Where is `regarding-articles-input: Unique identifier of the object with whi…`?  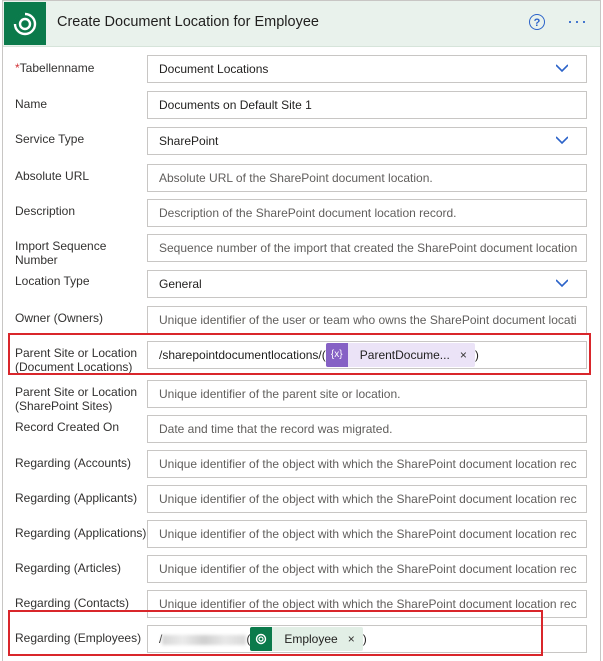 regarding-articles-input: Unique identifier of the object with whi… is located at coordinates (367, 569).